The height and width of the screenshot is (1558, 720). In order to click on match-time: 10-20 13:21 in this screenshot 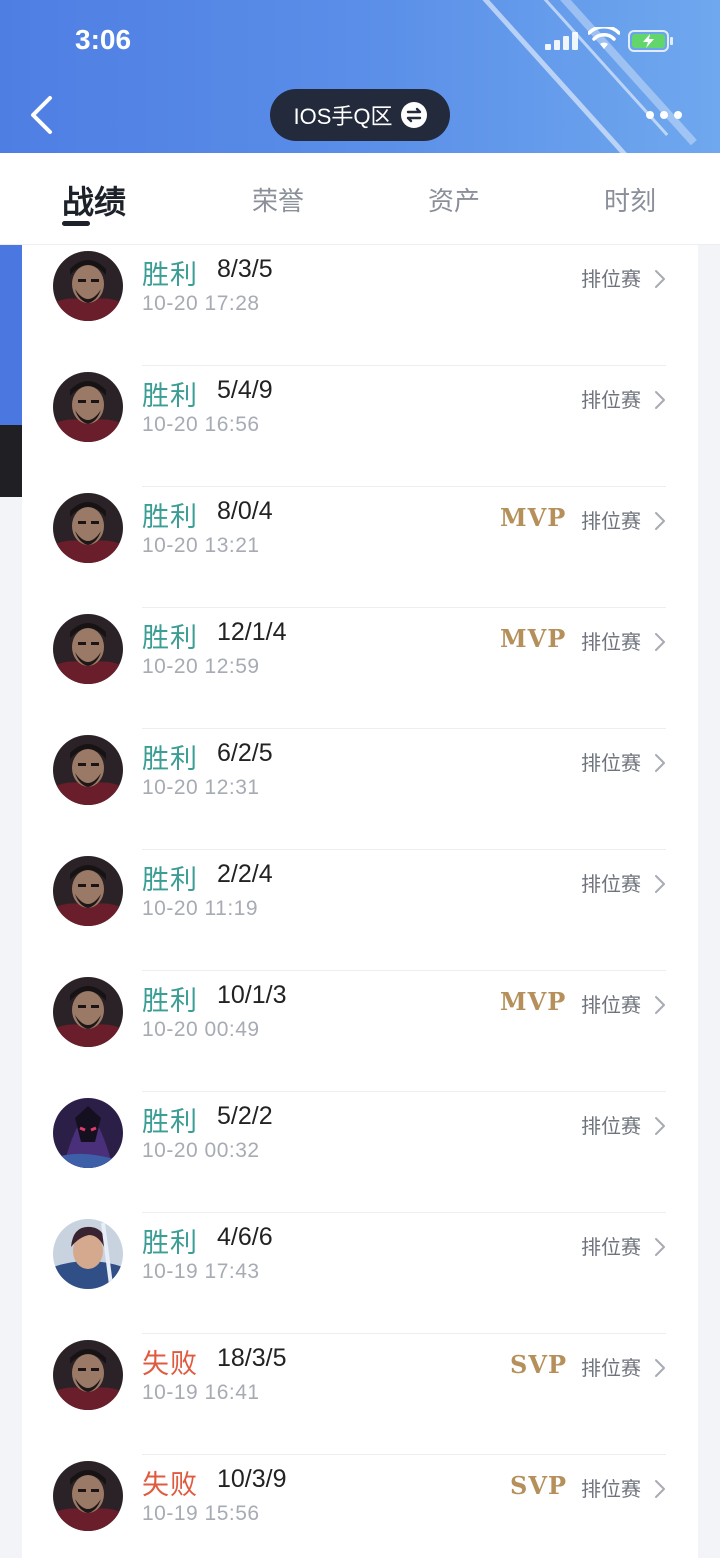, I will do `click(201, 545)`.